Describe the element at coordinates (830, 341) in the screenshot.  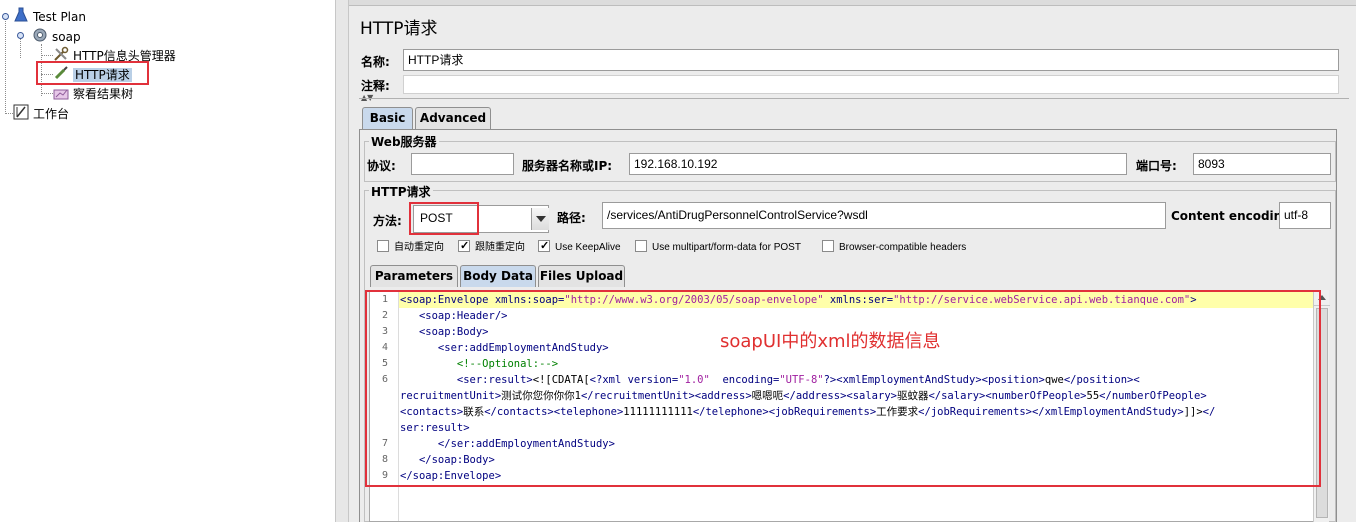
I see `annotation-text: soapUI中的xml的数据信息` at that location.